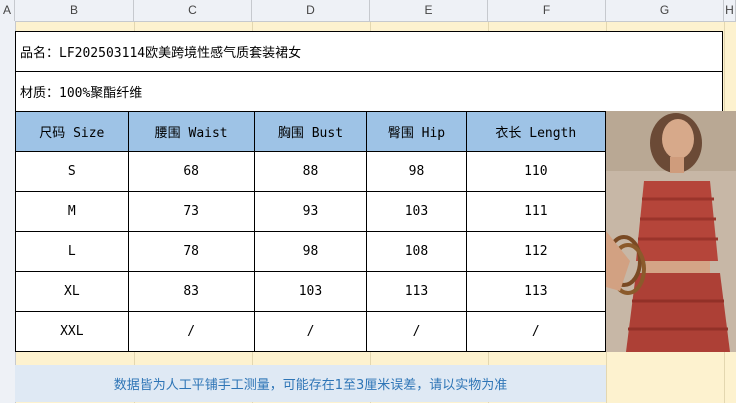  I want to click on col-header-d: D, so click(311, 10).